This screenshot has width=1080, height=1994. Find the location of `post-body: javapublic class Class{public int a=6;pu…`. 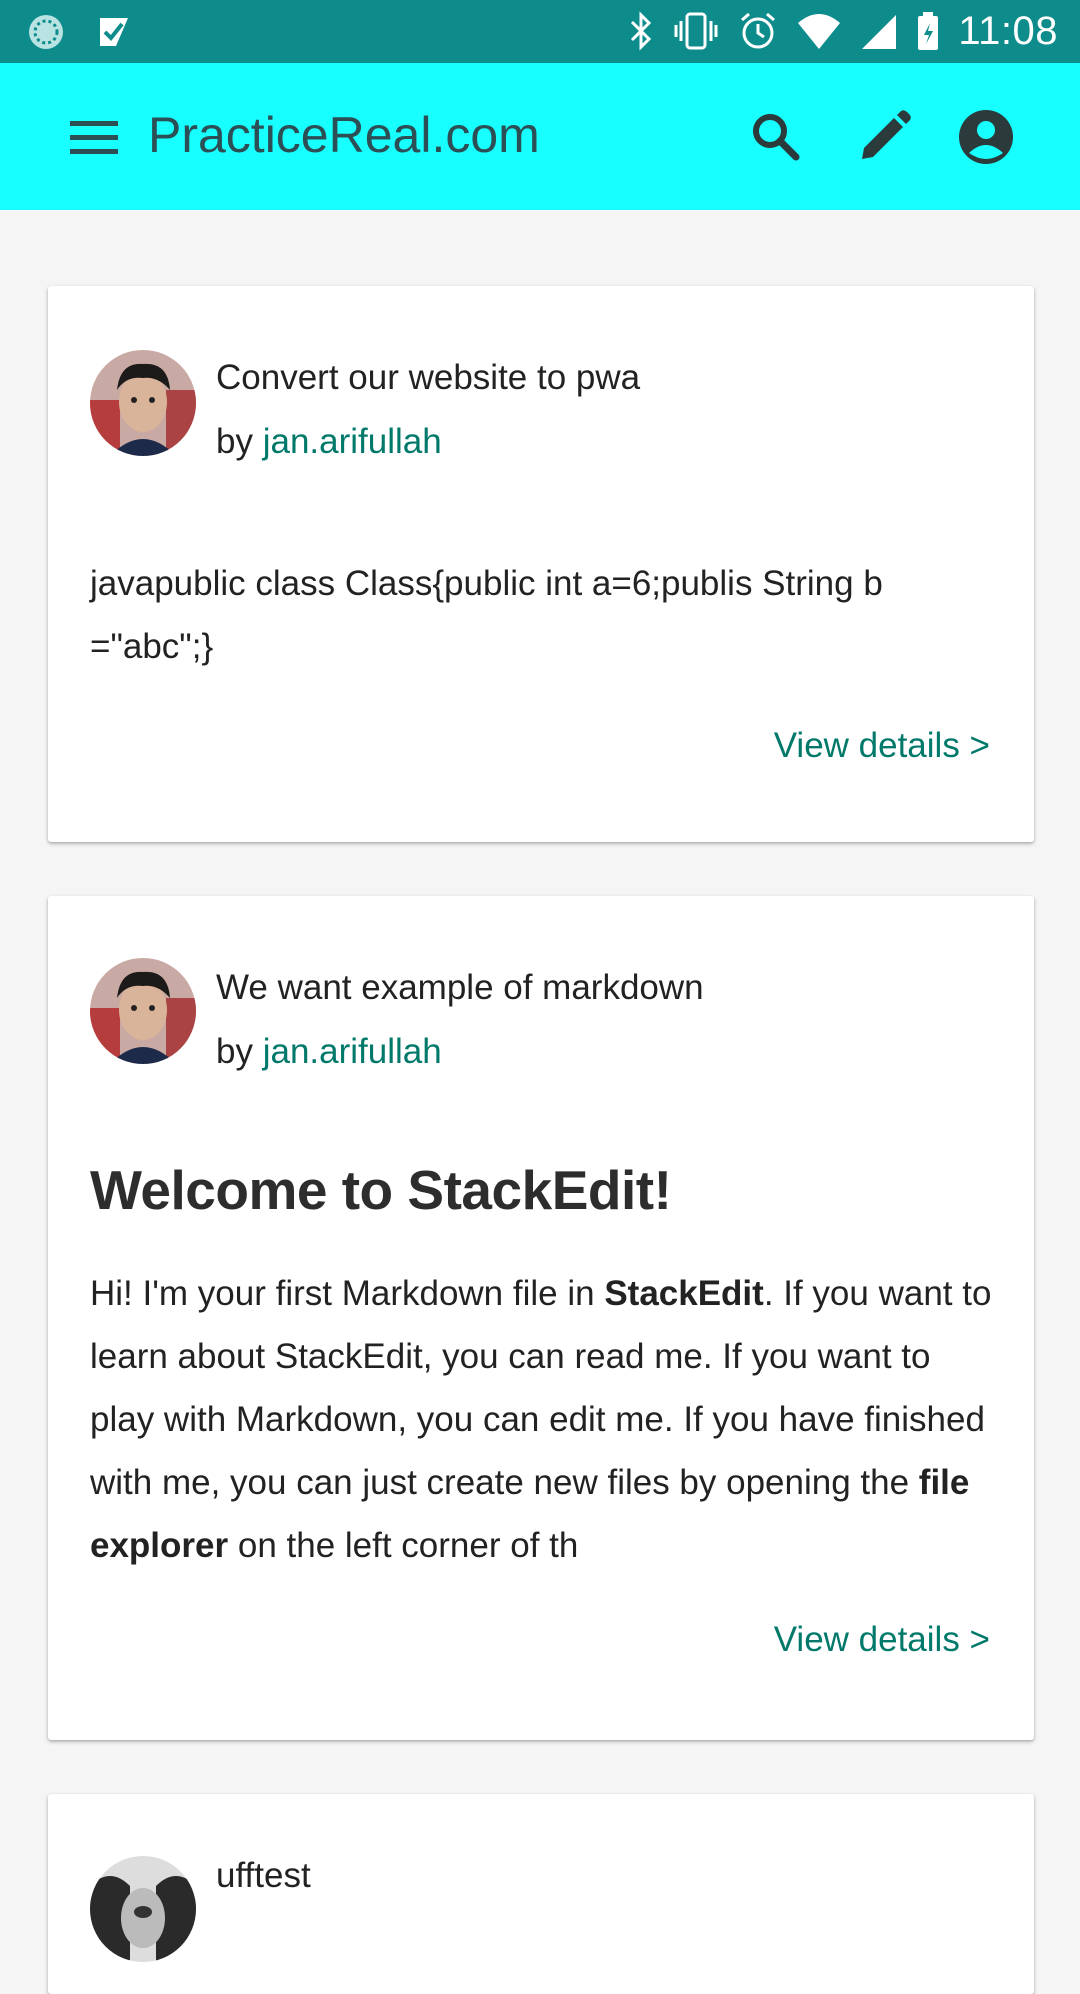

post-body: javapublic class Class{public int a=6;pu… is located at coordinates (541, 615).